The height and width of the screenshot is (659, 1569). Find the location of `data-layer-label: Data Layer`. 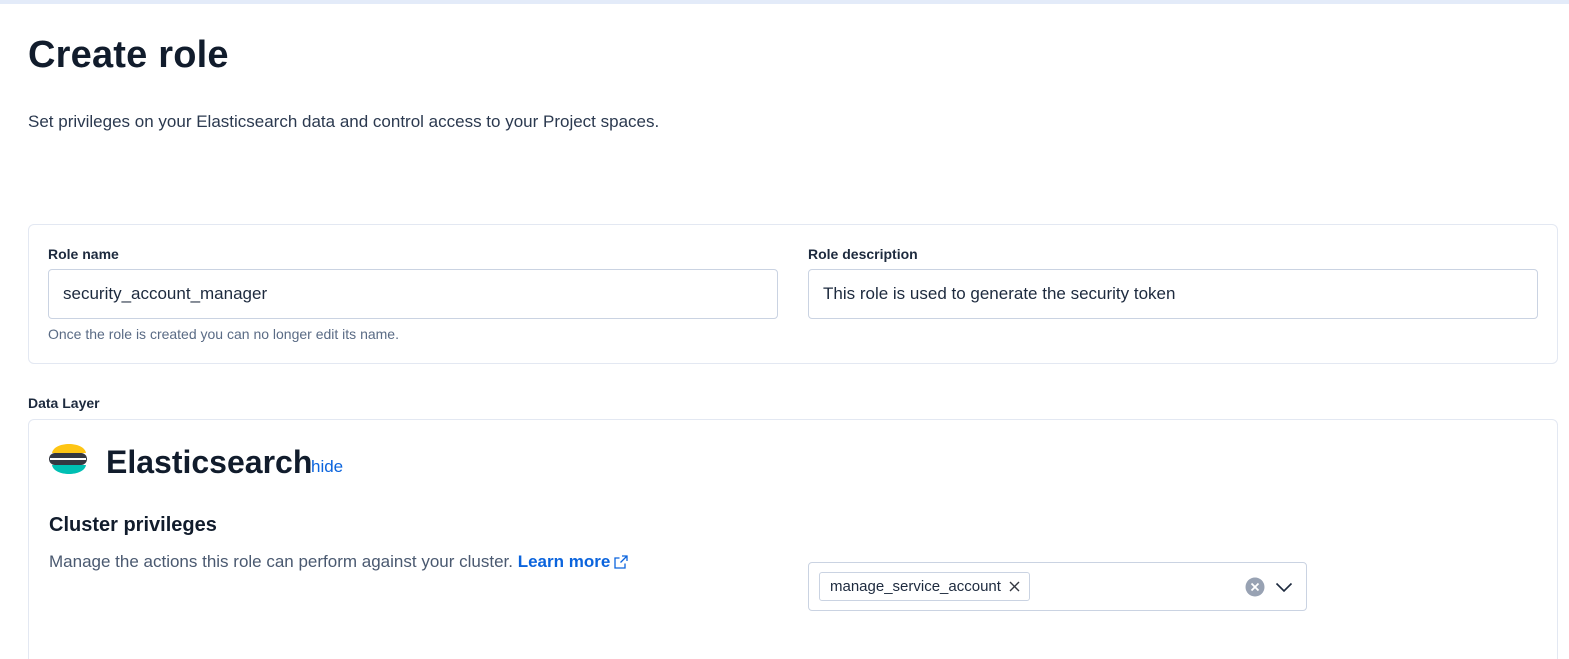

data-layer-label: Data Layer is located at coordinates (64, 403).